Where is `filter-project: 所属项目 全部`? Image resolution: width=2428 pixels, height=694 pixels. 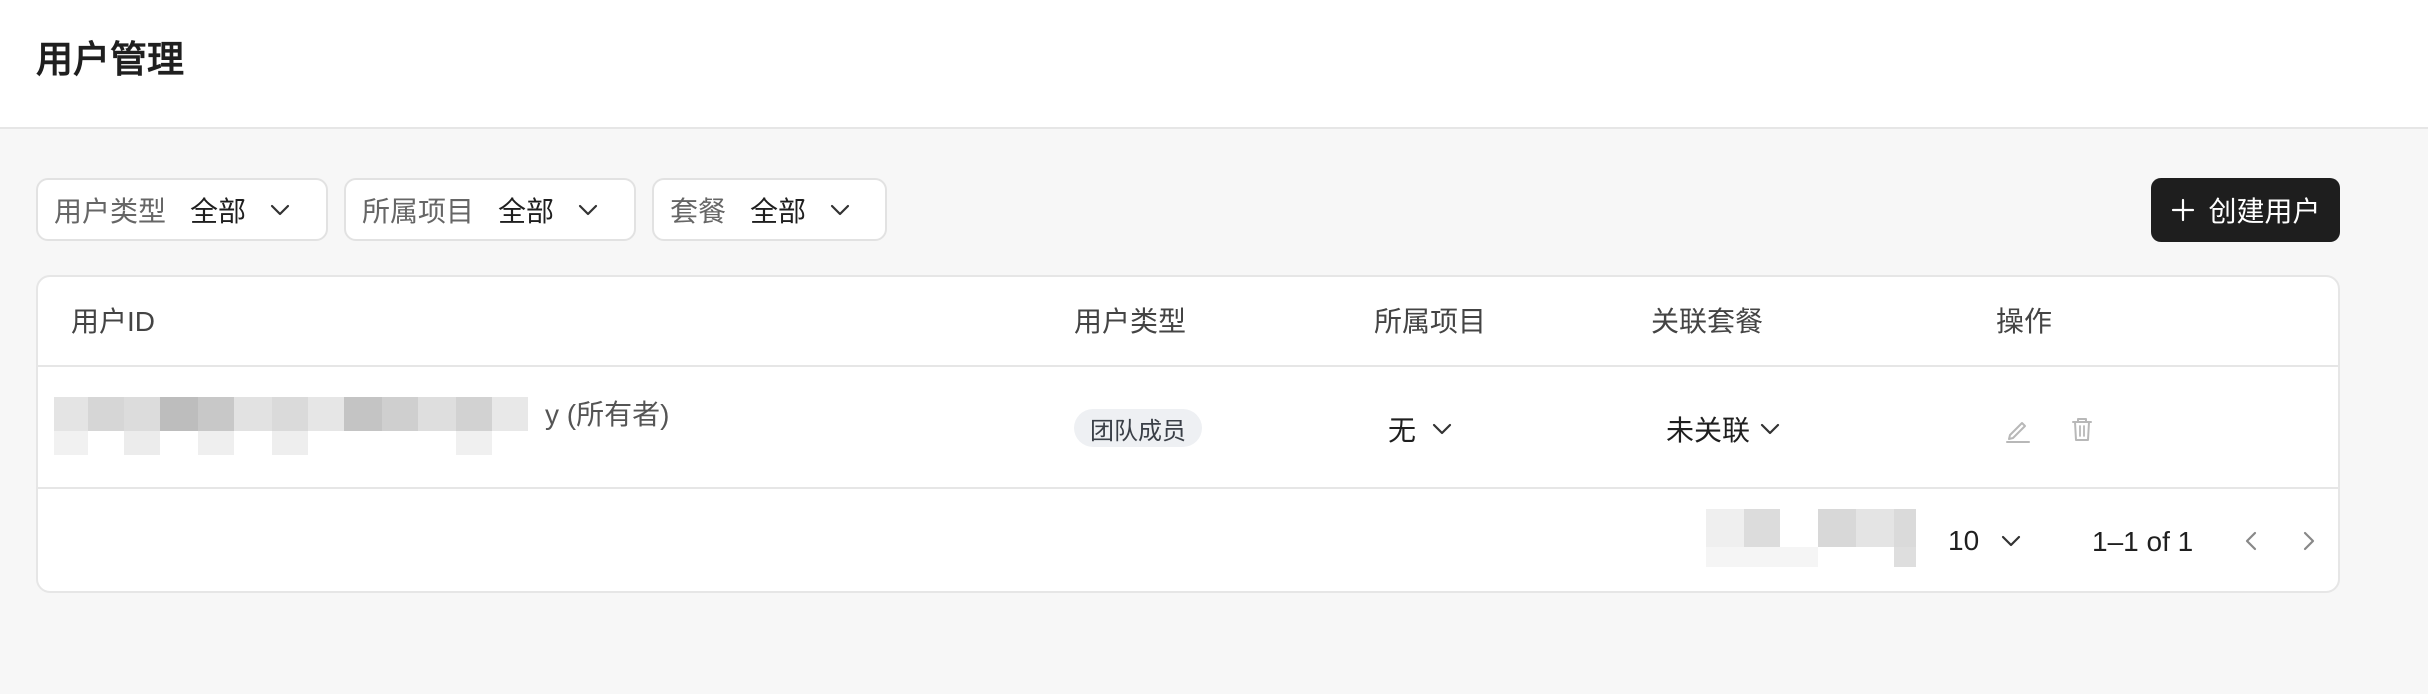
filter-project: 所属项目 全部 is located at coordinates (490, 209).